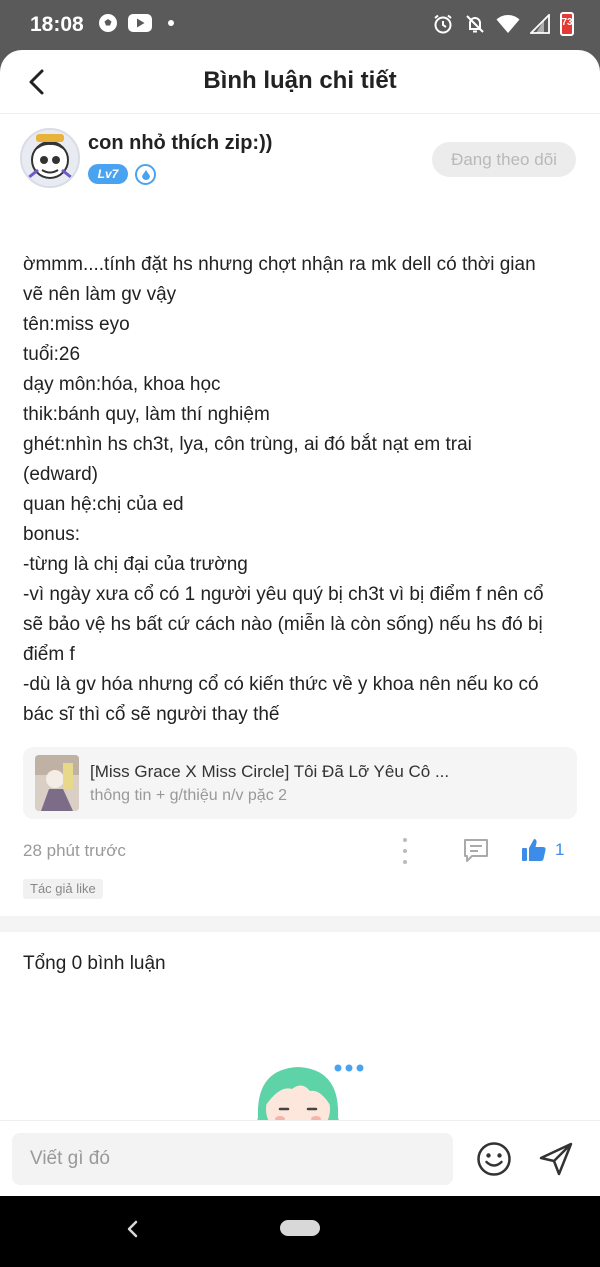 Image resolution: width=600 pixels, height=1267 pixels. What do you see at coordinates (540, 24) in the screenshot?
I see `signal-icon` at bounding box center [540, 24].